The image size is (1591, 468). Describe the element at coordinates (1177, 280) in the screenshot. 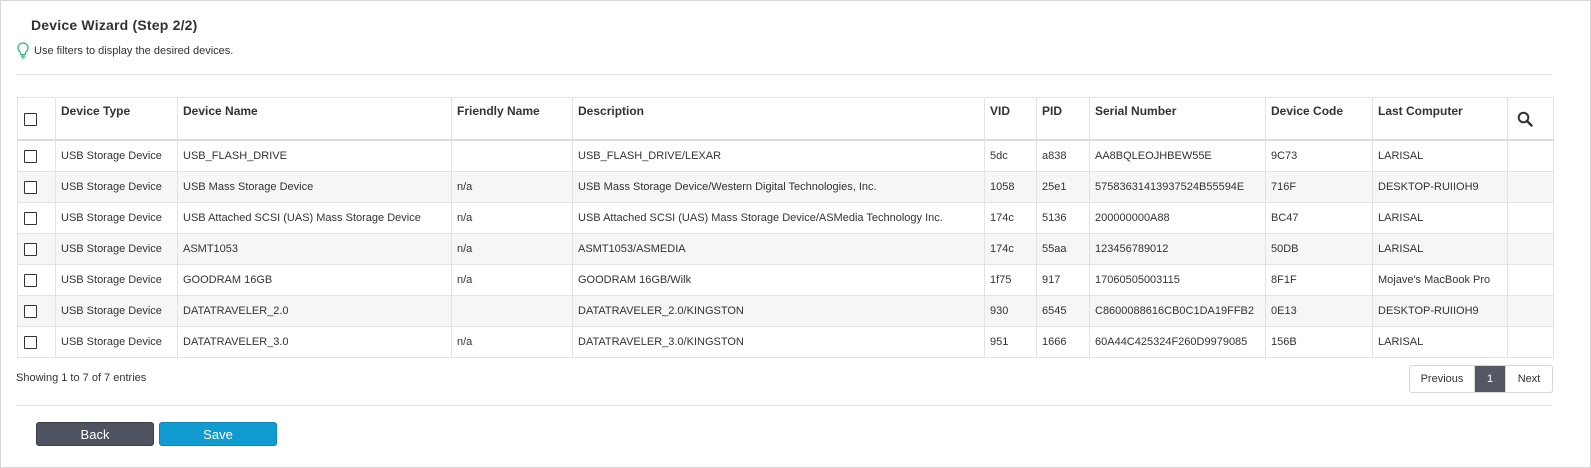

I see `cell-serial-number: 17060505003115` at that location.